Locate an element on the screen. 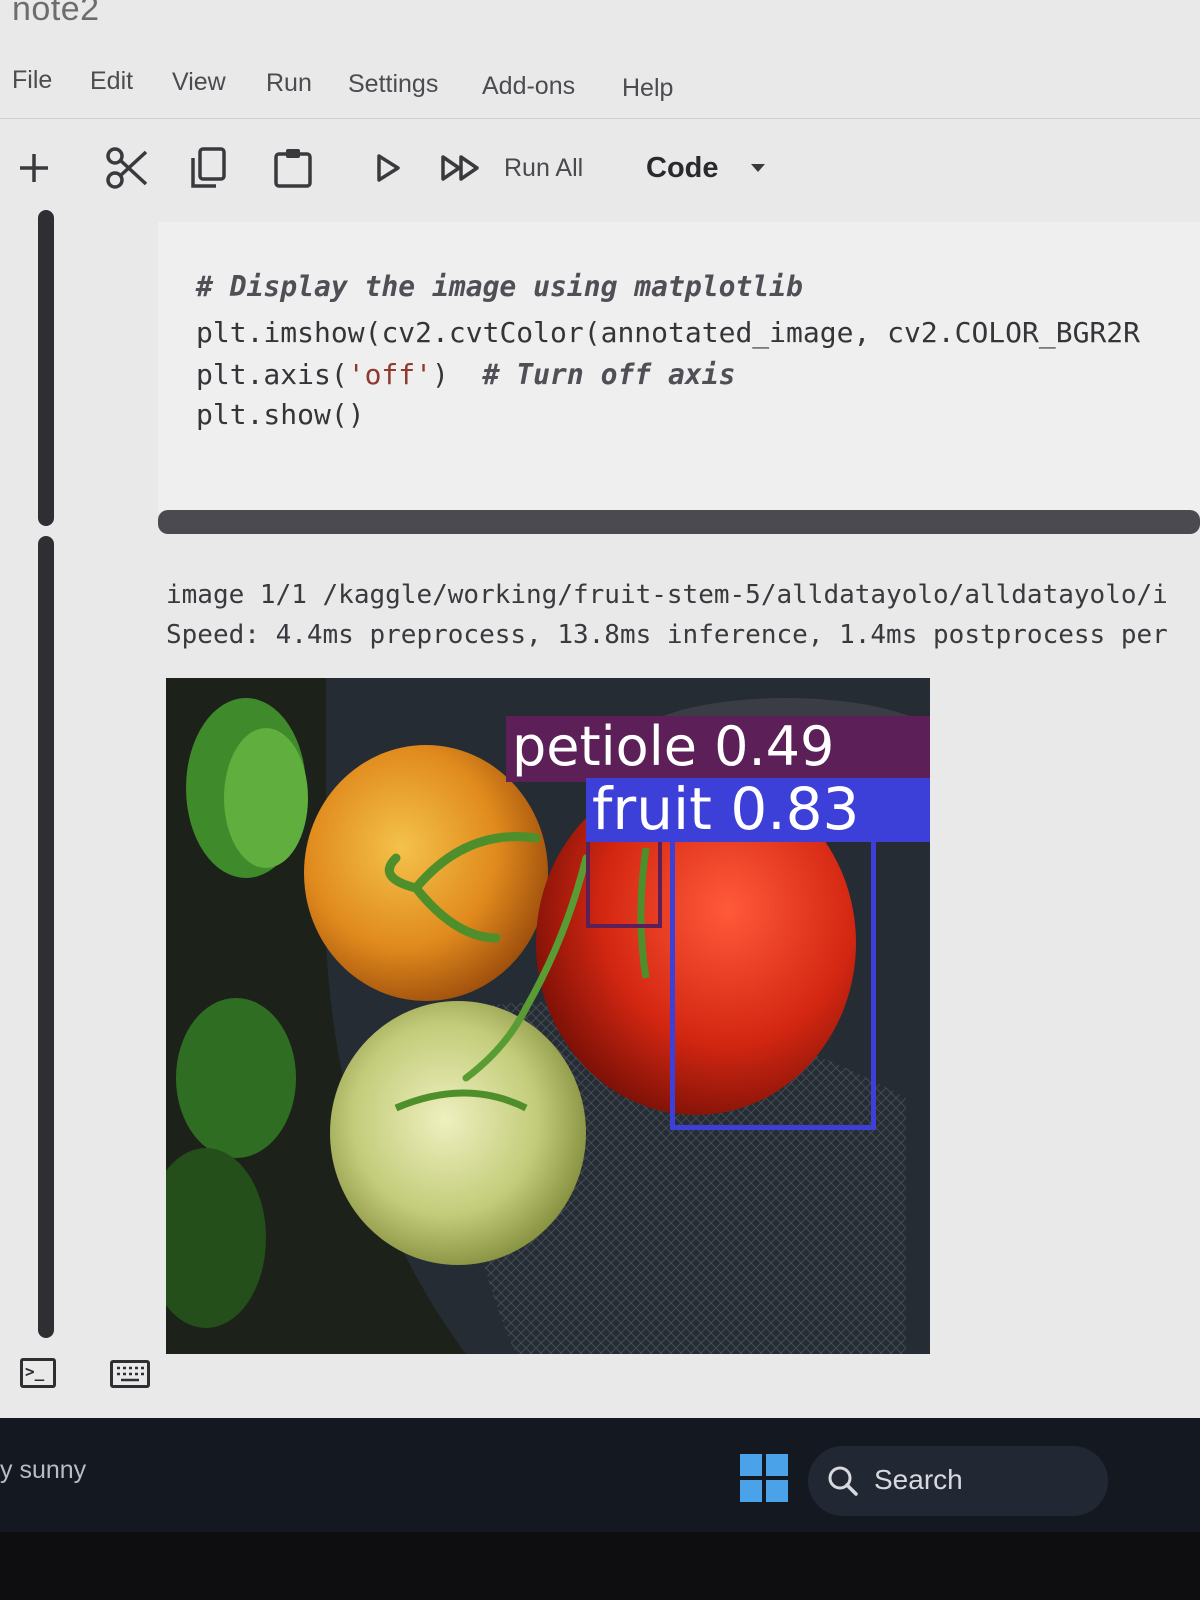 The image size is (1200, 1600). monitor-bezel is located at coordinates (600, 1566).